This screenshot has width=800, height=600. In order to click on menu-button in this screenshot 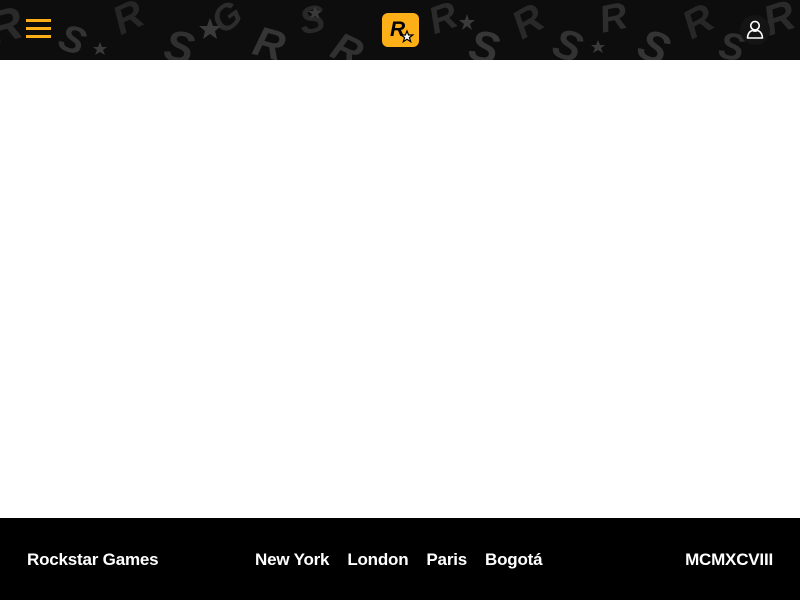, I will do `click(39, 30)`.